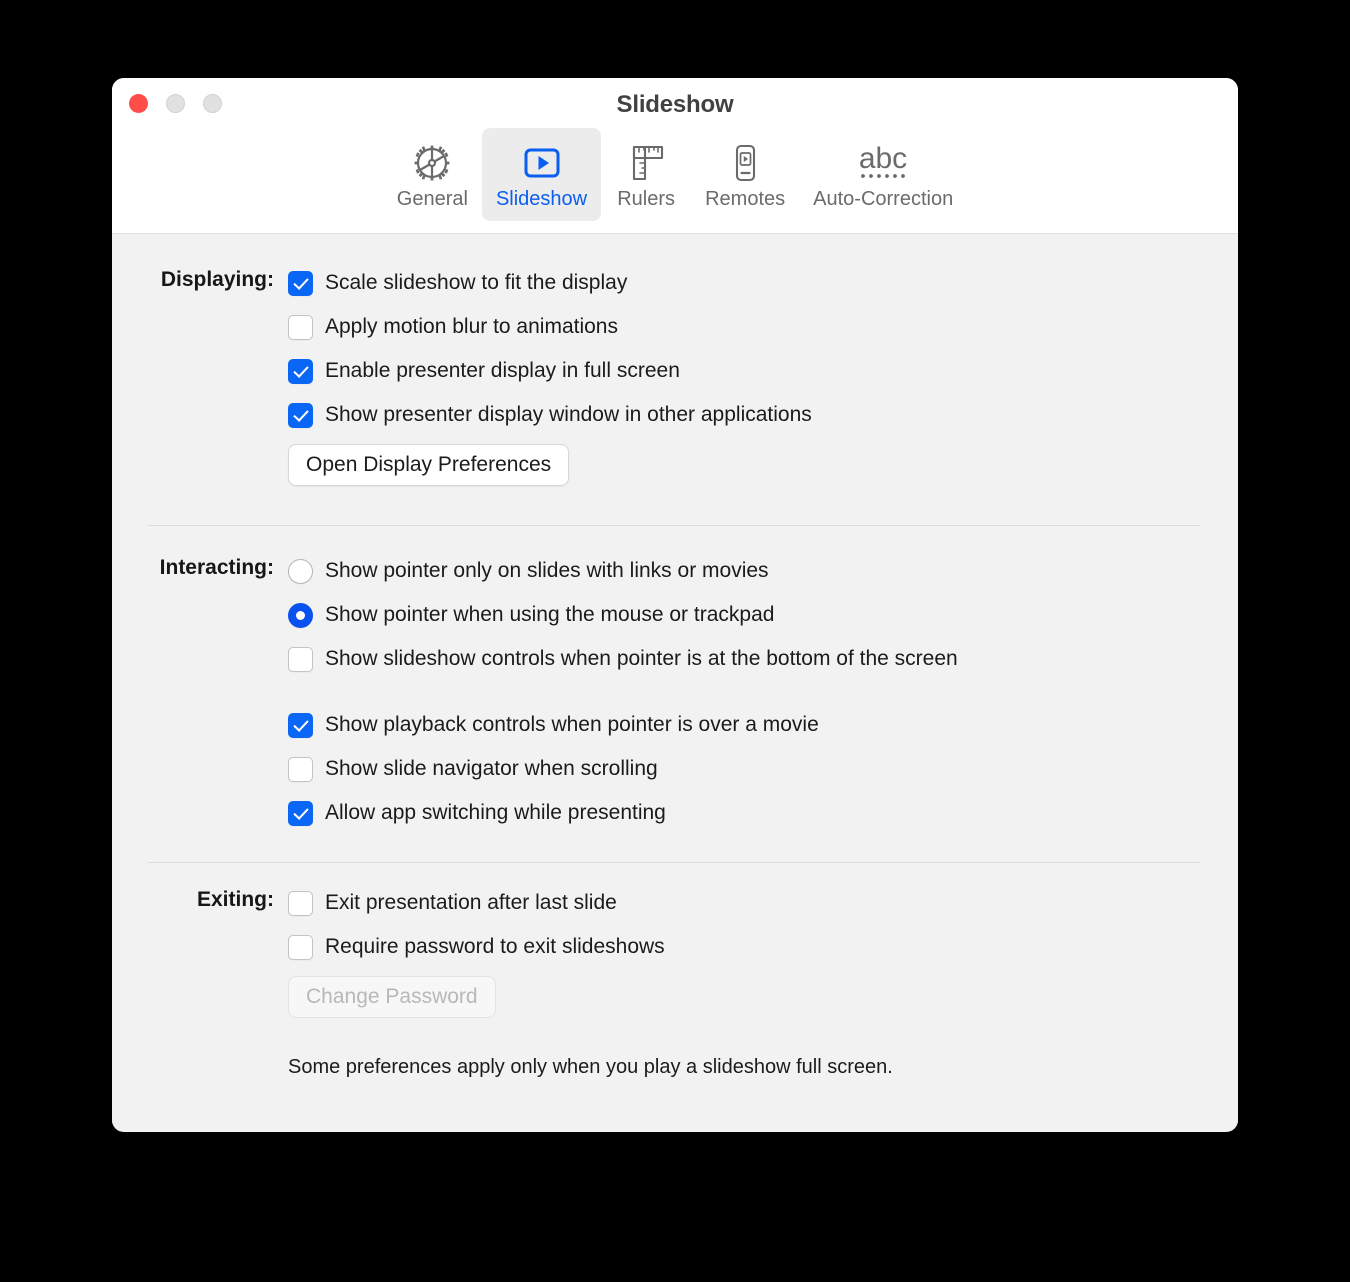 The image size is (1350, 1282). What do you see at coordinates (471, 326) in the screenshot?
I see `checkbox-motion-blur-label: Apply motion blur to animations` at bounding box center [471, 326].